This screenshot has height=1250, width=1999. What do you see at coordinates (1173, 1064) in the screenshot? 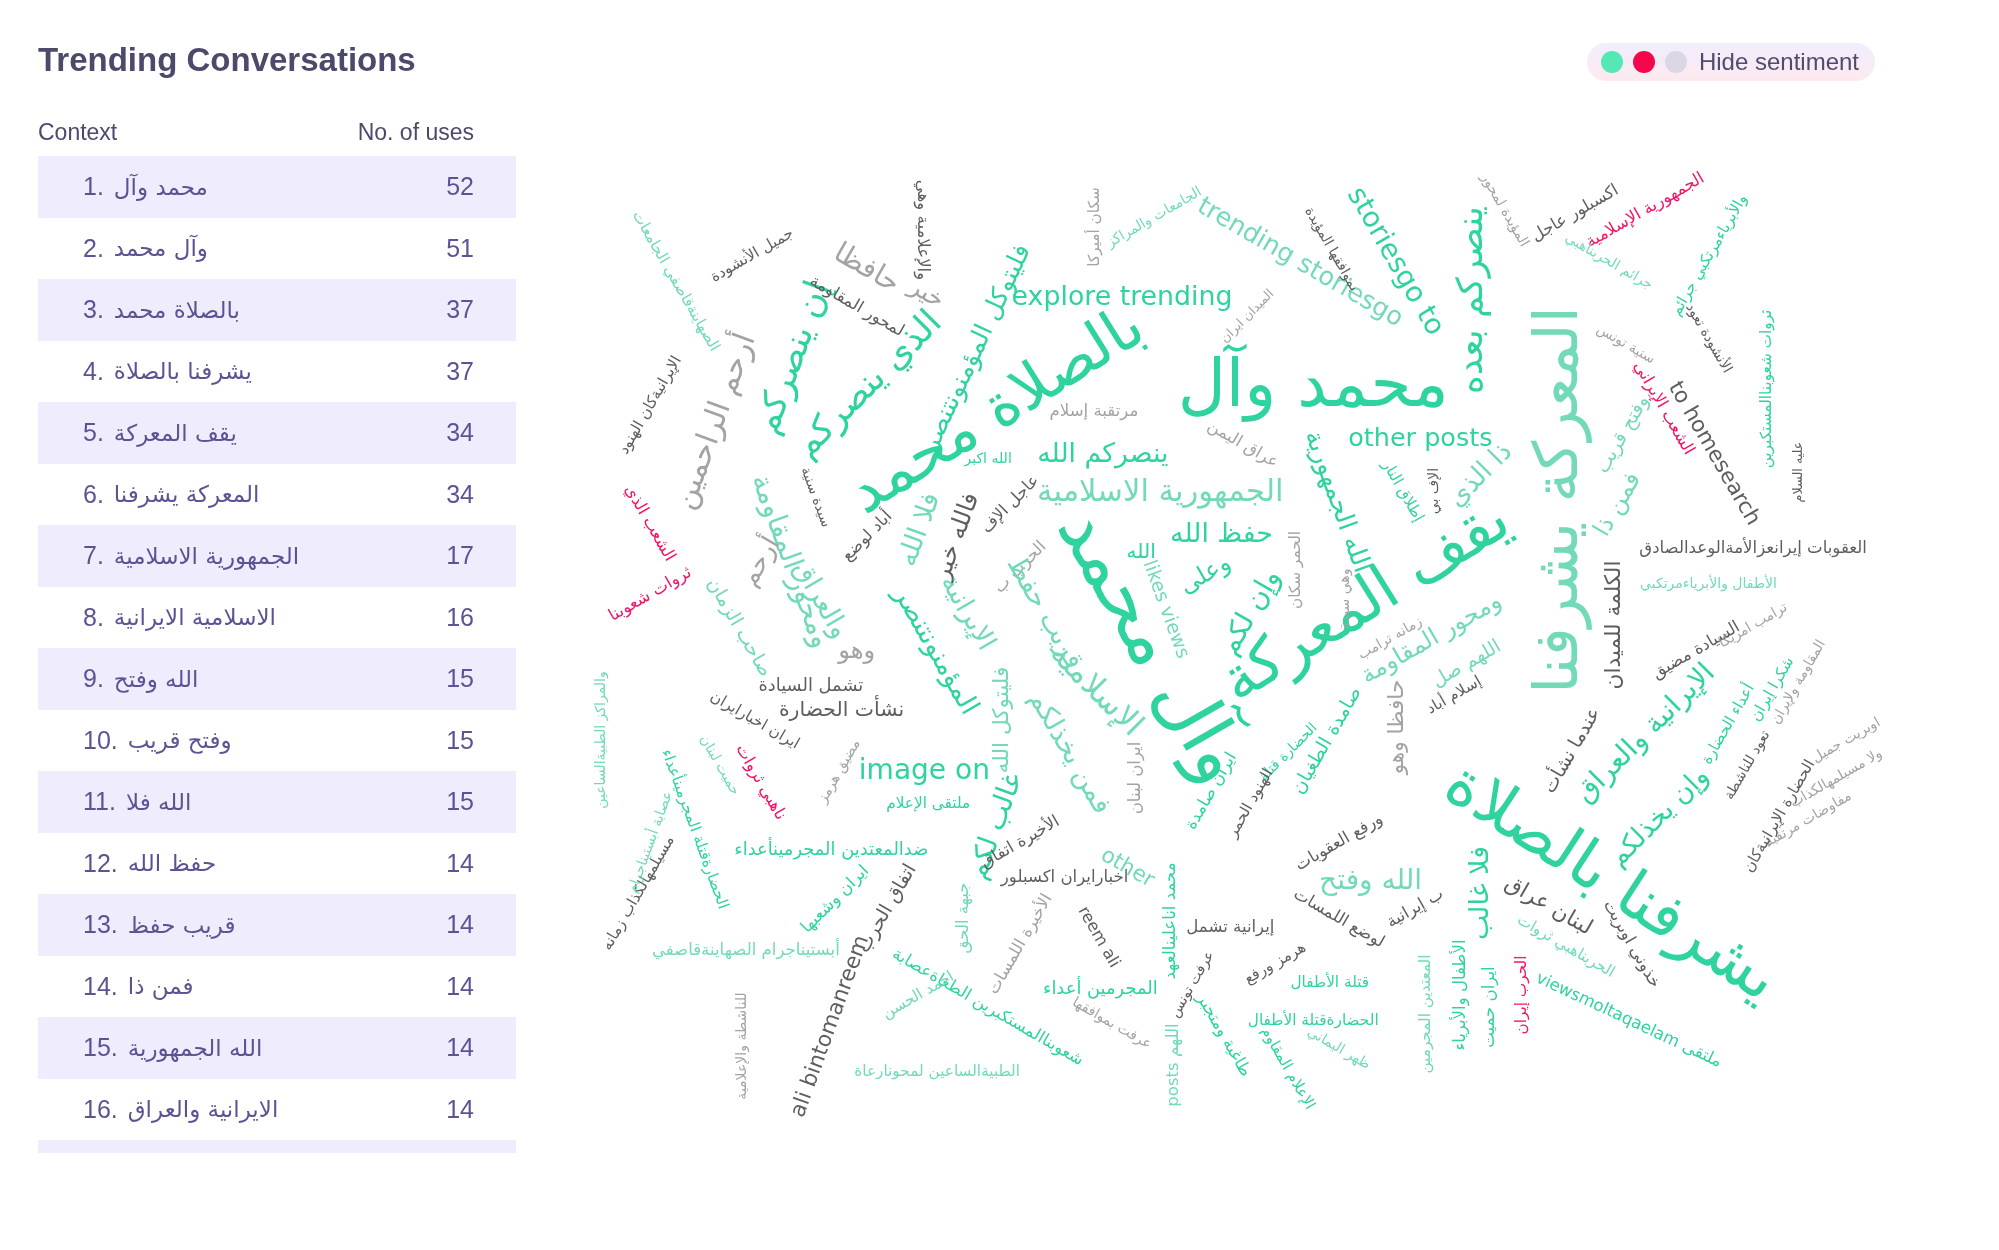
I see `cloud-word: posts اللهم` at bounding box center [1173, 1064].